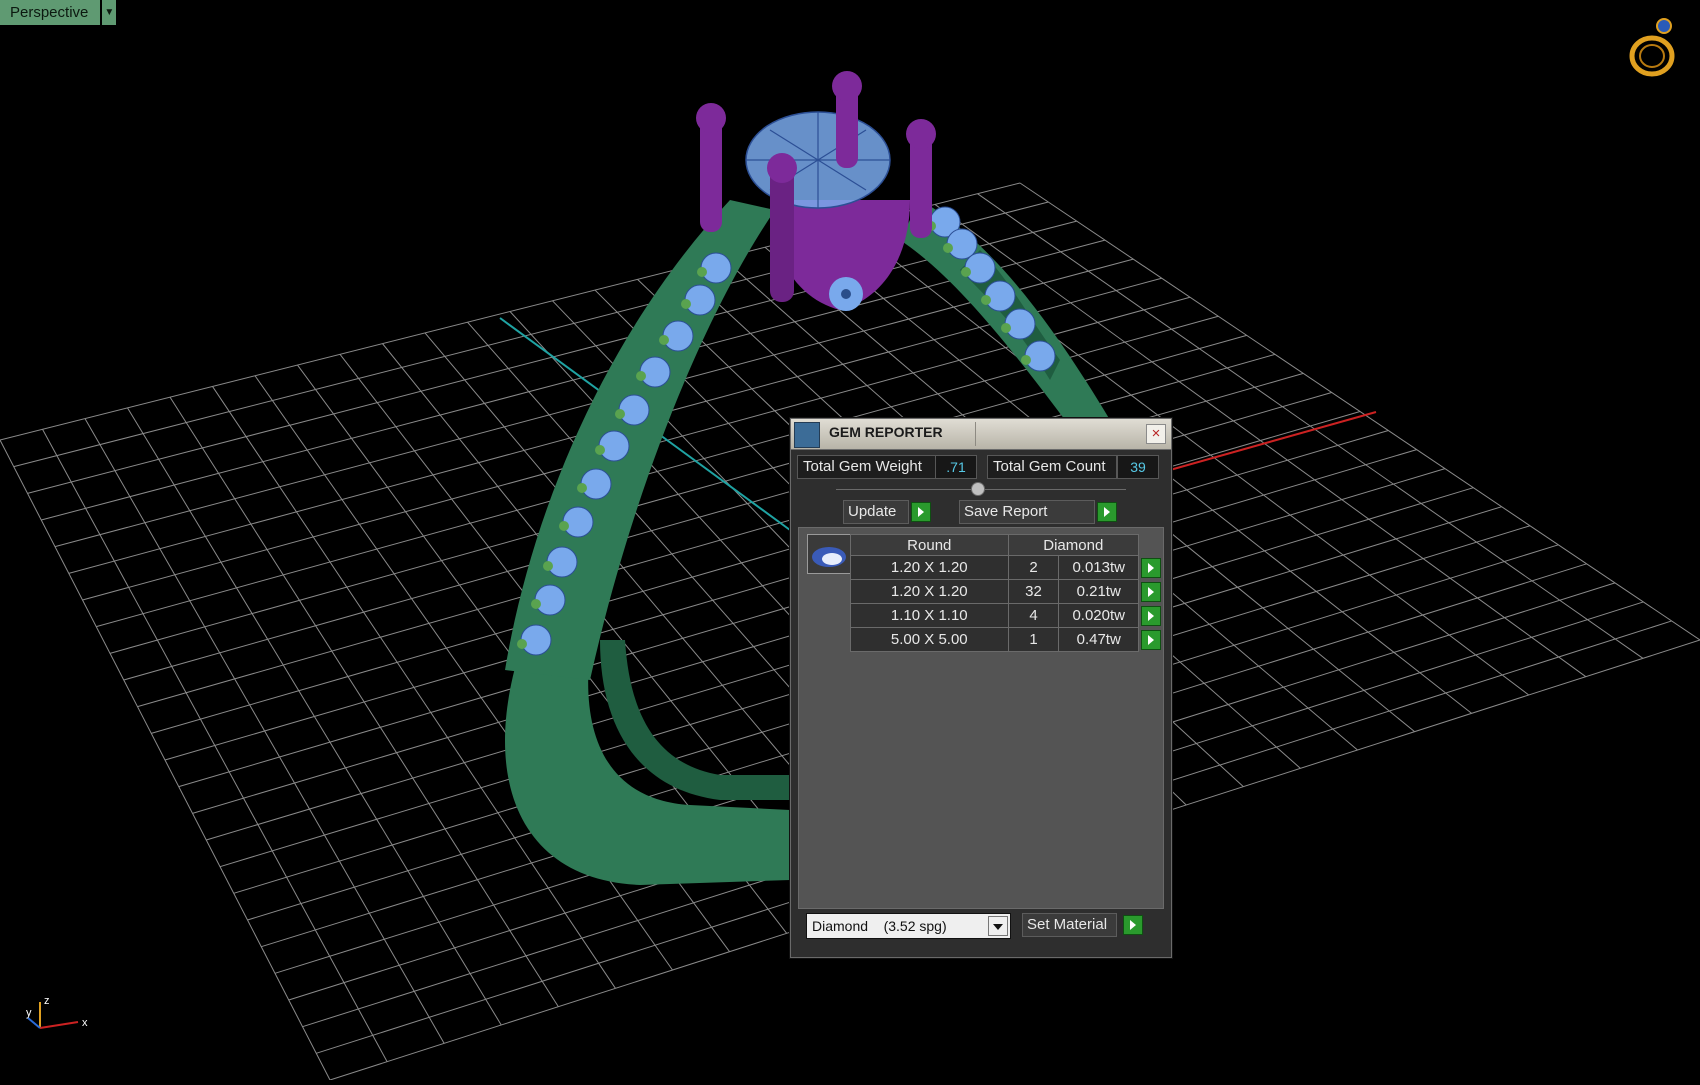  What do you see at coordinates (1107, 512) in the screenshot?
I see `save-report-go-icon` at bounding box center [1107, 512].